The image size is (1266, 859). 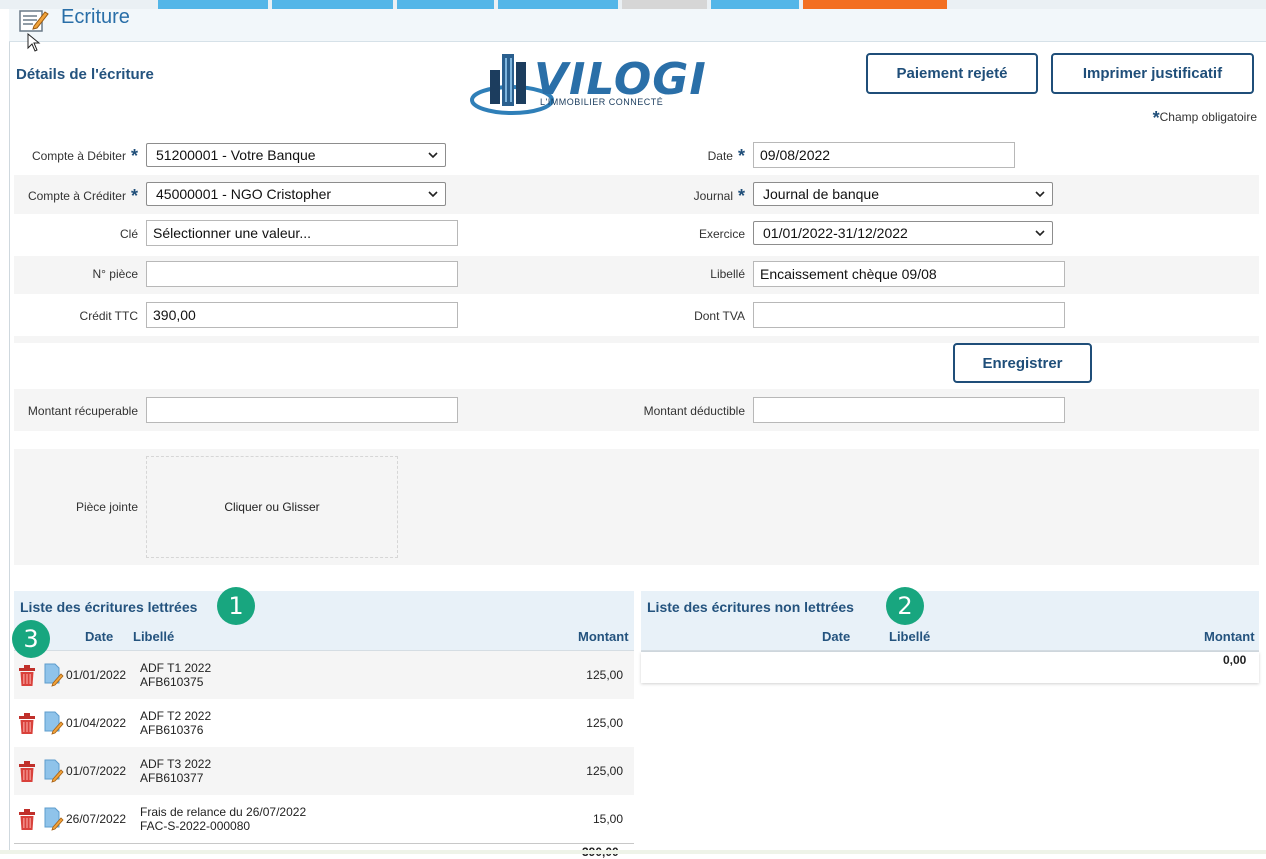 What do you see at coordinates (720, 156) in the screenshot?
I see `date-label-text: Date` at bounding box center [720, 156].